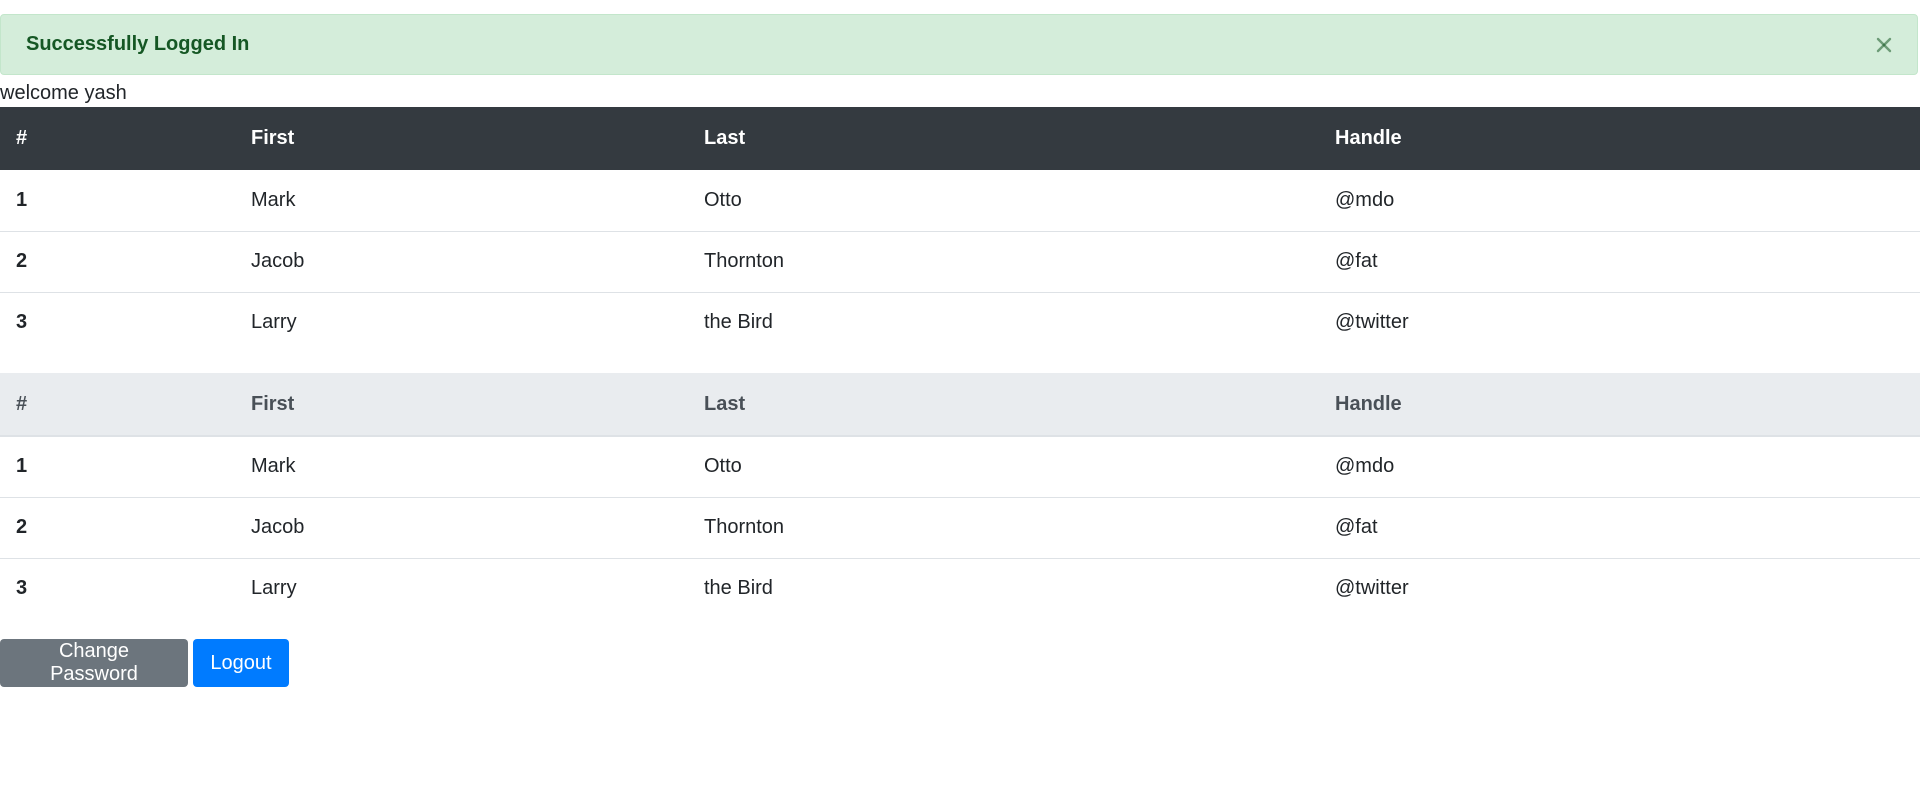 The height and width of the screenshot is (785, 1920). Describe the element at coordinates (94, 663) in the screenshot. I see `change-password-button: Change Password` at that location.